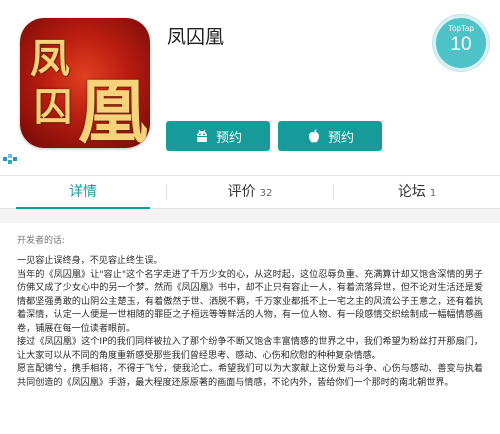  What do you see at coordinates (266, 193) in the screenshot?
I see `tab-count: 32` at bounding box center [266, 193].